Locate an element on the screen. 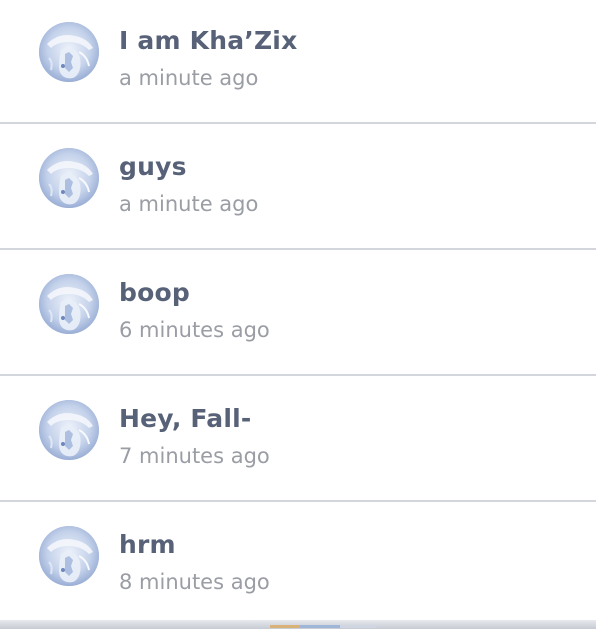  chat-title: guys is located at coordinates (153, 166).